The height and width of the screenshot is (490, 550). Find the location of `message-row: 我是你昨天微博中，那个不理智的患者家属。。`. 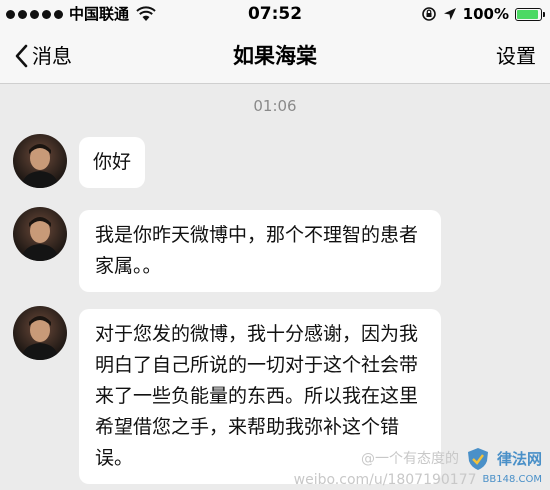

message-row: 我是你昨天微博中，那个不理智的患者家属。。 is located at coordinates (227, 249).